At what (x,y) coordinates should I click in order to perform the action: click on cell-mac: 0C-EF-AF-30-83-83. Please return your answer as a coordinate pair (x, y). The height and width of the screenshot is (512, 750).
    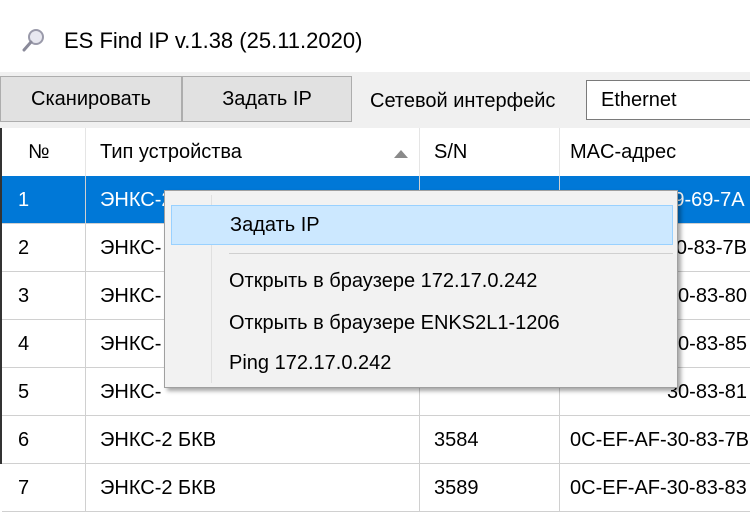
    Looking at the image, I should click on (655, 488).